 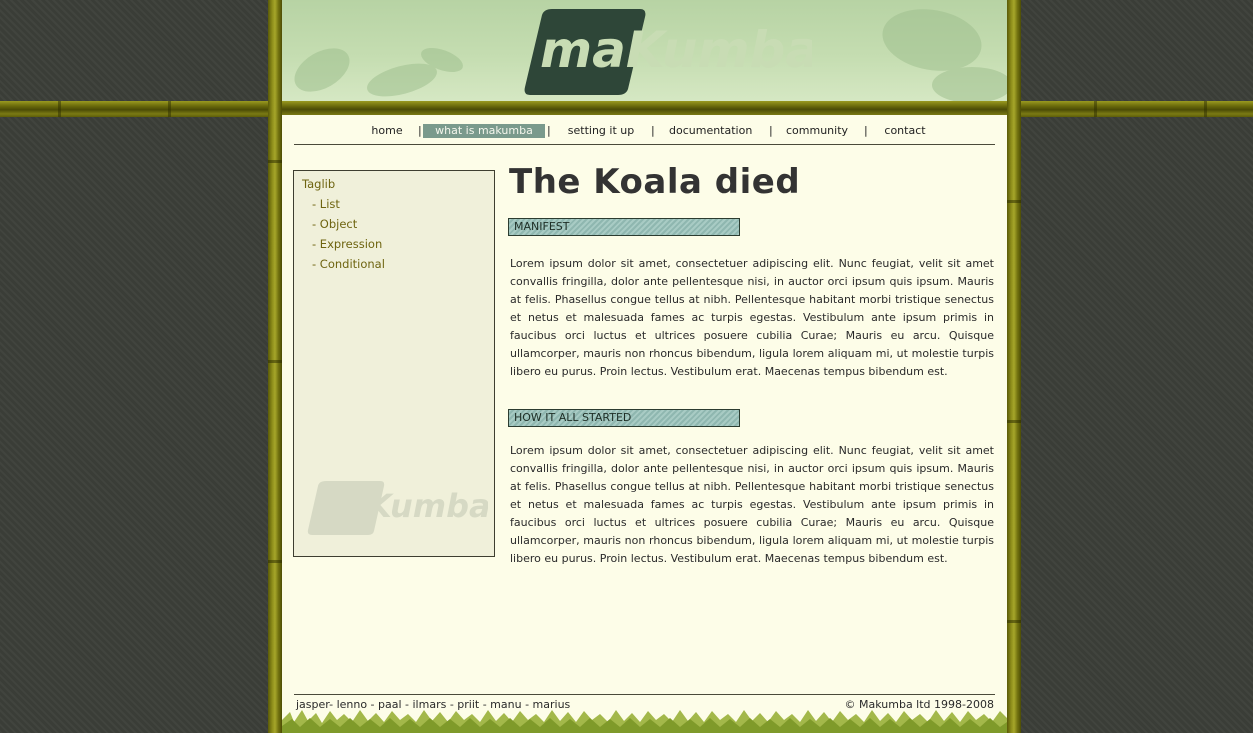 What do you see at coordinates (326, 204) in the screenshot?
I see `sidebar-item-list: - List` at bounding box center [326, 204].